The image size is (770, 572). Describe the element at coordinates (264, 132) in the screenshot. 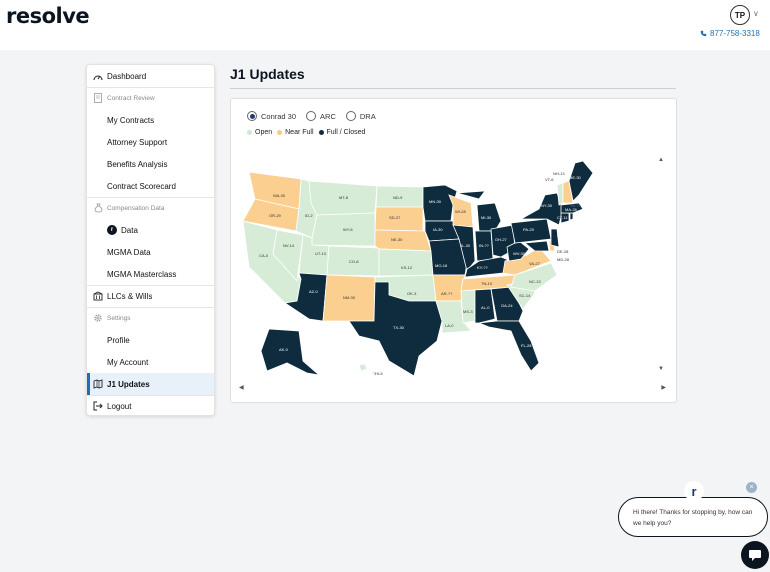

I see `legend-label: Open` at that location.